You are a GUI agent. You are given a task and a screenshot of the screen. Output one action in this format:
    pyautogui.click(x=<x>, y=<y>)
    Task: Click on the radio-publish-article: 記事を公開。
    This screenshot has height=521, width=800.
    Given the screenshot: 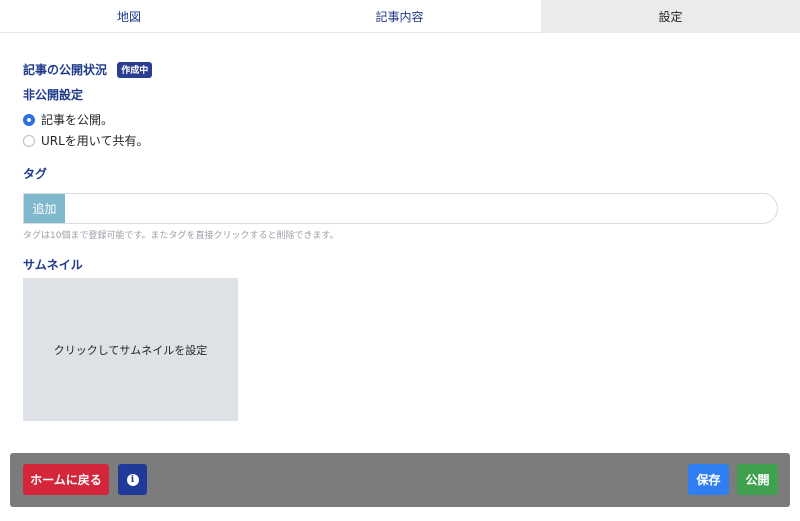 What is the action you would take?
    pyautogui.click(x=68, y=119)
    